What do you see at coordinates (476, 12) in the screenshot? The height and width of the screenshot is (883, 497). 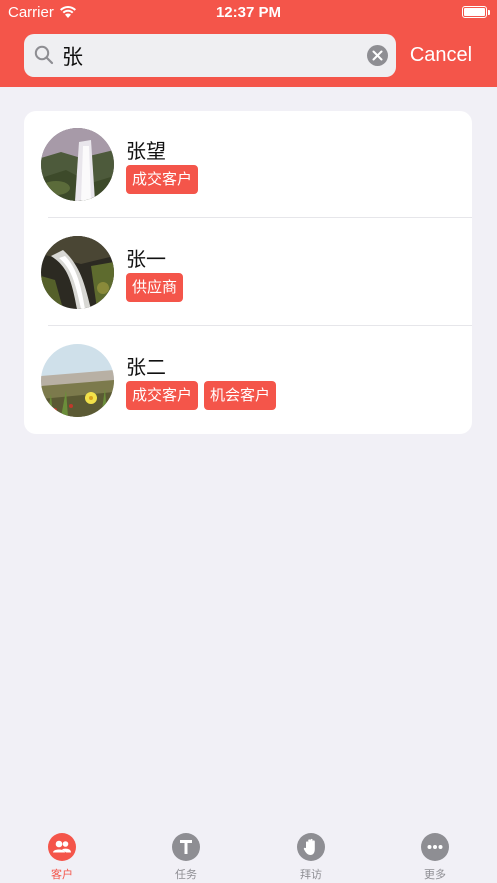 I see `battery-icon` at bounding box center [476, 12].